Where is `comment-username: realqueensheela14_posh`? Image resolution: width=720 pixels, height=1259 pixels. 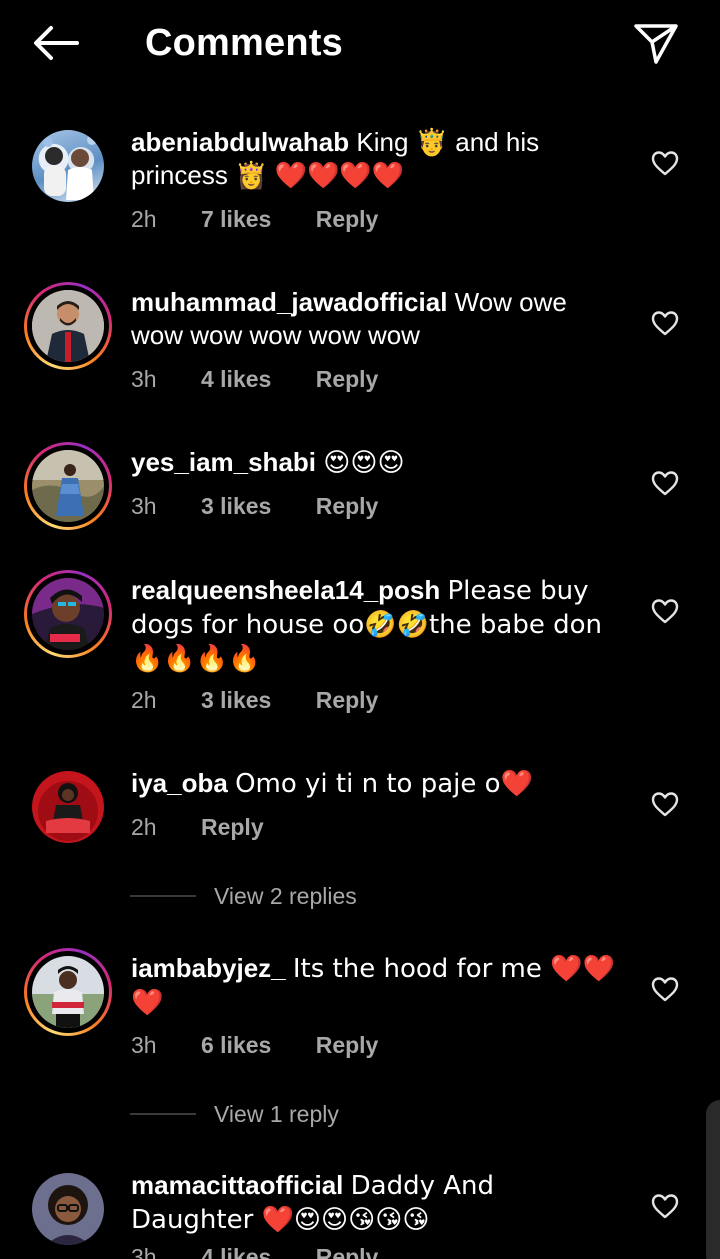
comment-username: realqueensheela14_posh is located at coordinates (285, 590).